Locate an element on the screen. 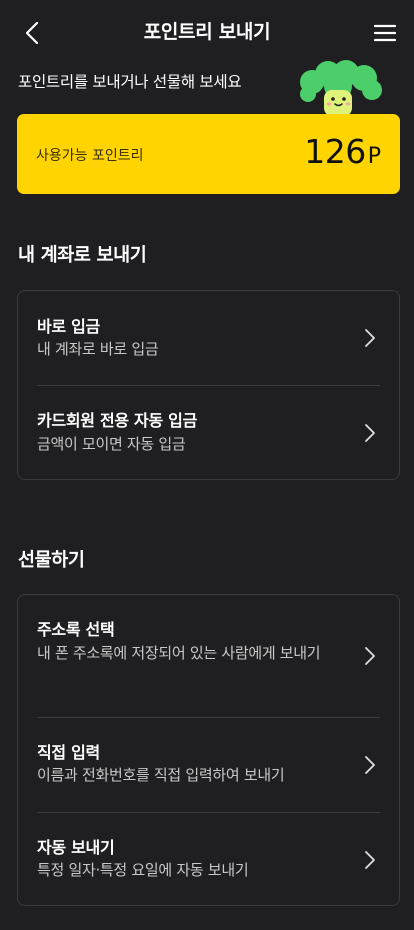  points-value: 126P is located at coordinates (342, 151).